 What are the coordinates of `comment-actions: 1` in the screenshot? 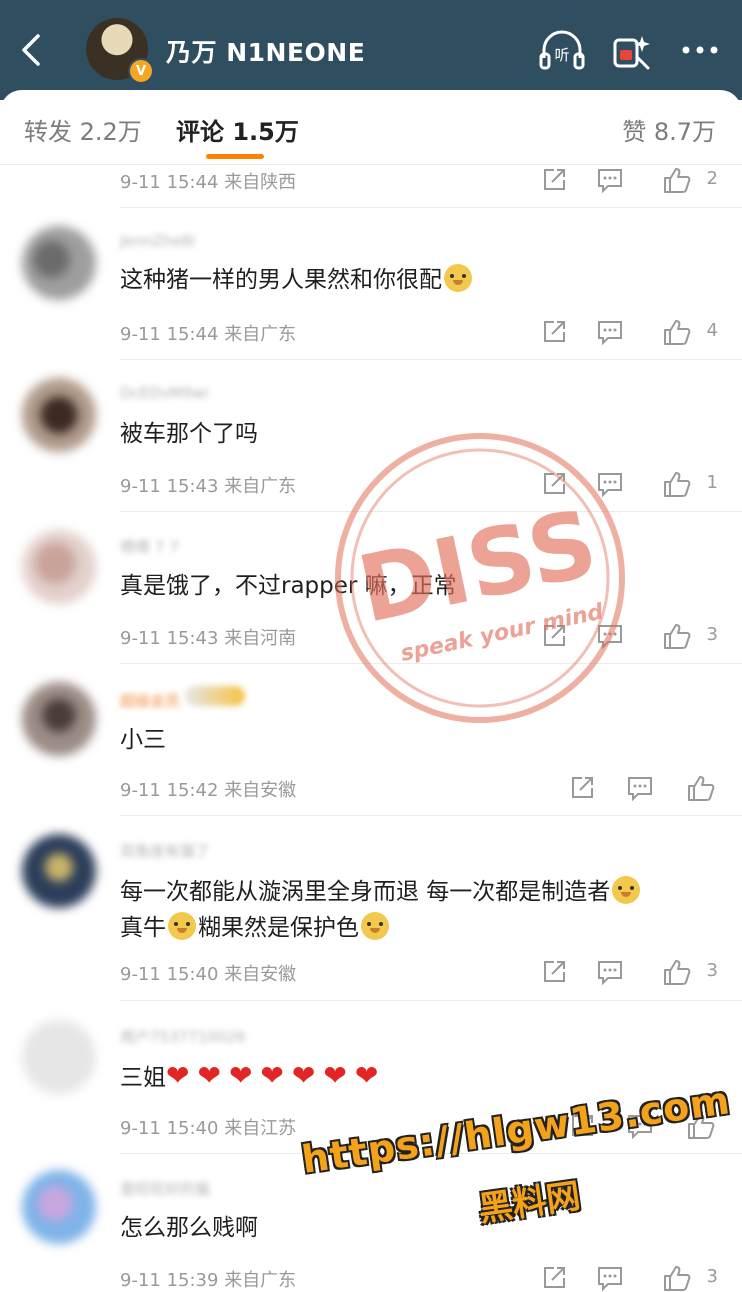 It's located at (618, 484).